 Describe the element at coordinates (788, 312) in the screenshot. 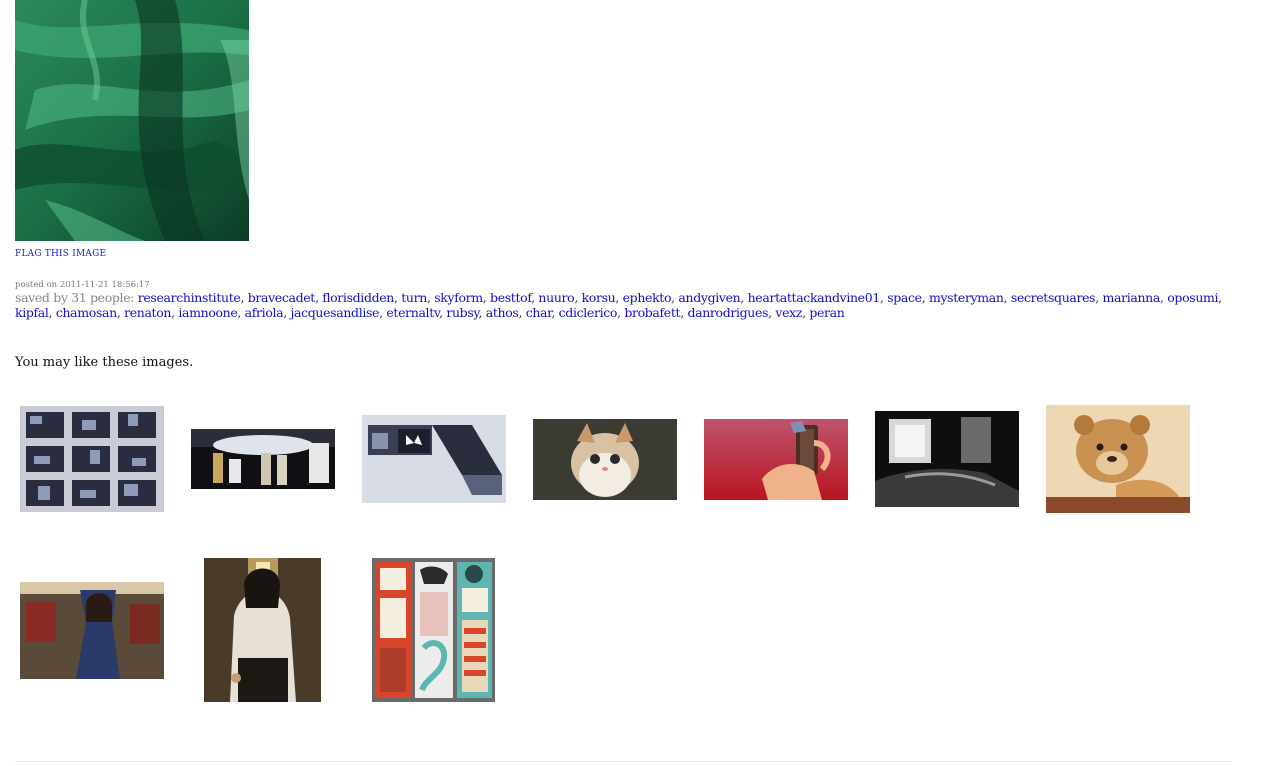

I see `saved-by-user-link: vexz` at that location.